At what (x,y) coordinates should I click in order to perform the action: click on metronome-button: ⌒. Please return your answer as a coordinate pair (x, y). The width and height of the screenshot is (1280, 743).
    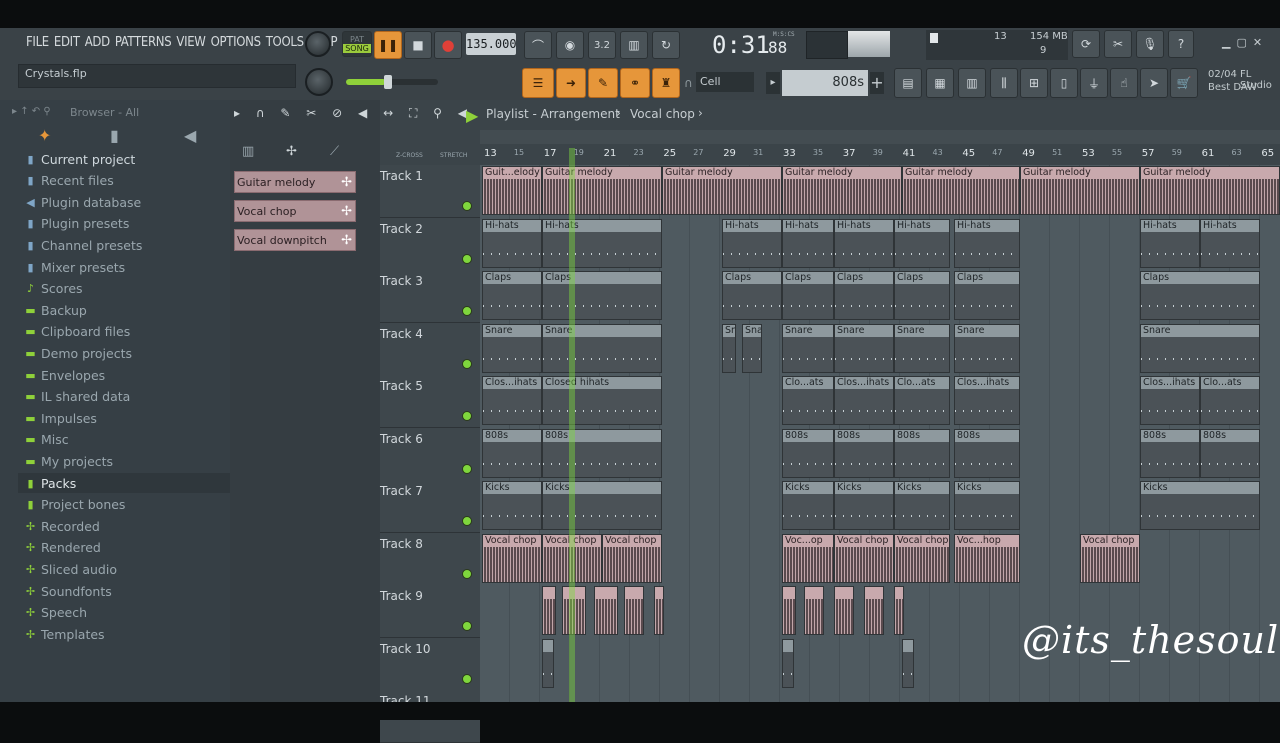
    Looking at the image, I should click on (538, 45).